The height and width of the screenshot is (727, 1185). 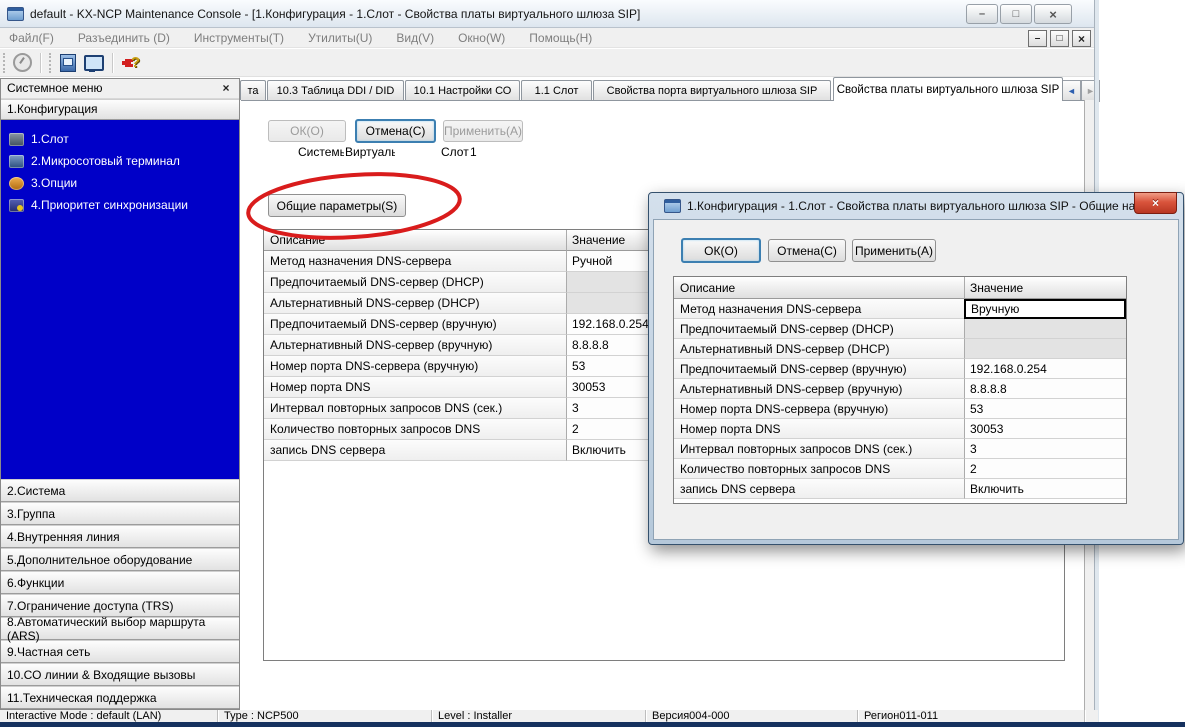 I want to click on sidebar-close-icon, so click(x=226, y=88).